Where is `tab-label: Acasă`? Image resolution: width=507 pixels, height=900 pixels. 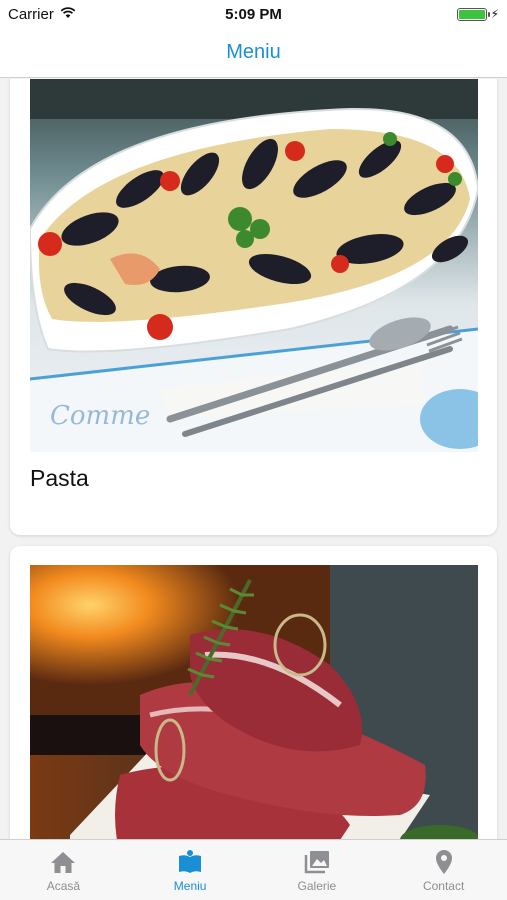 tab-label: Acasă is located at coordinates (63, 886).